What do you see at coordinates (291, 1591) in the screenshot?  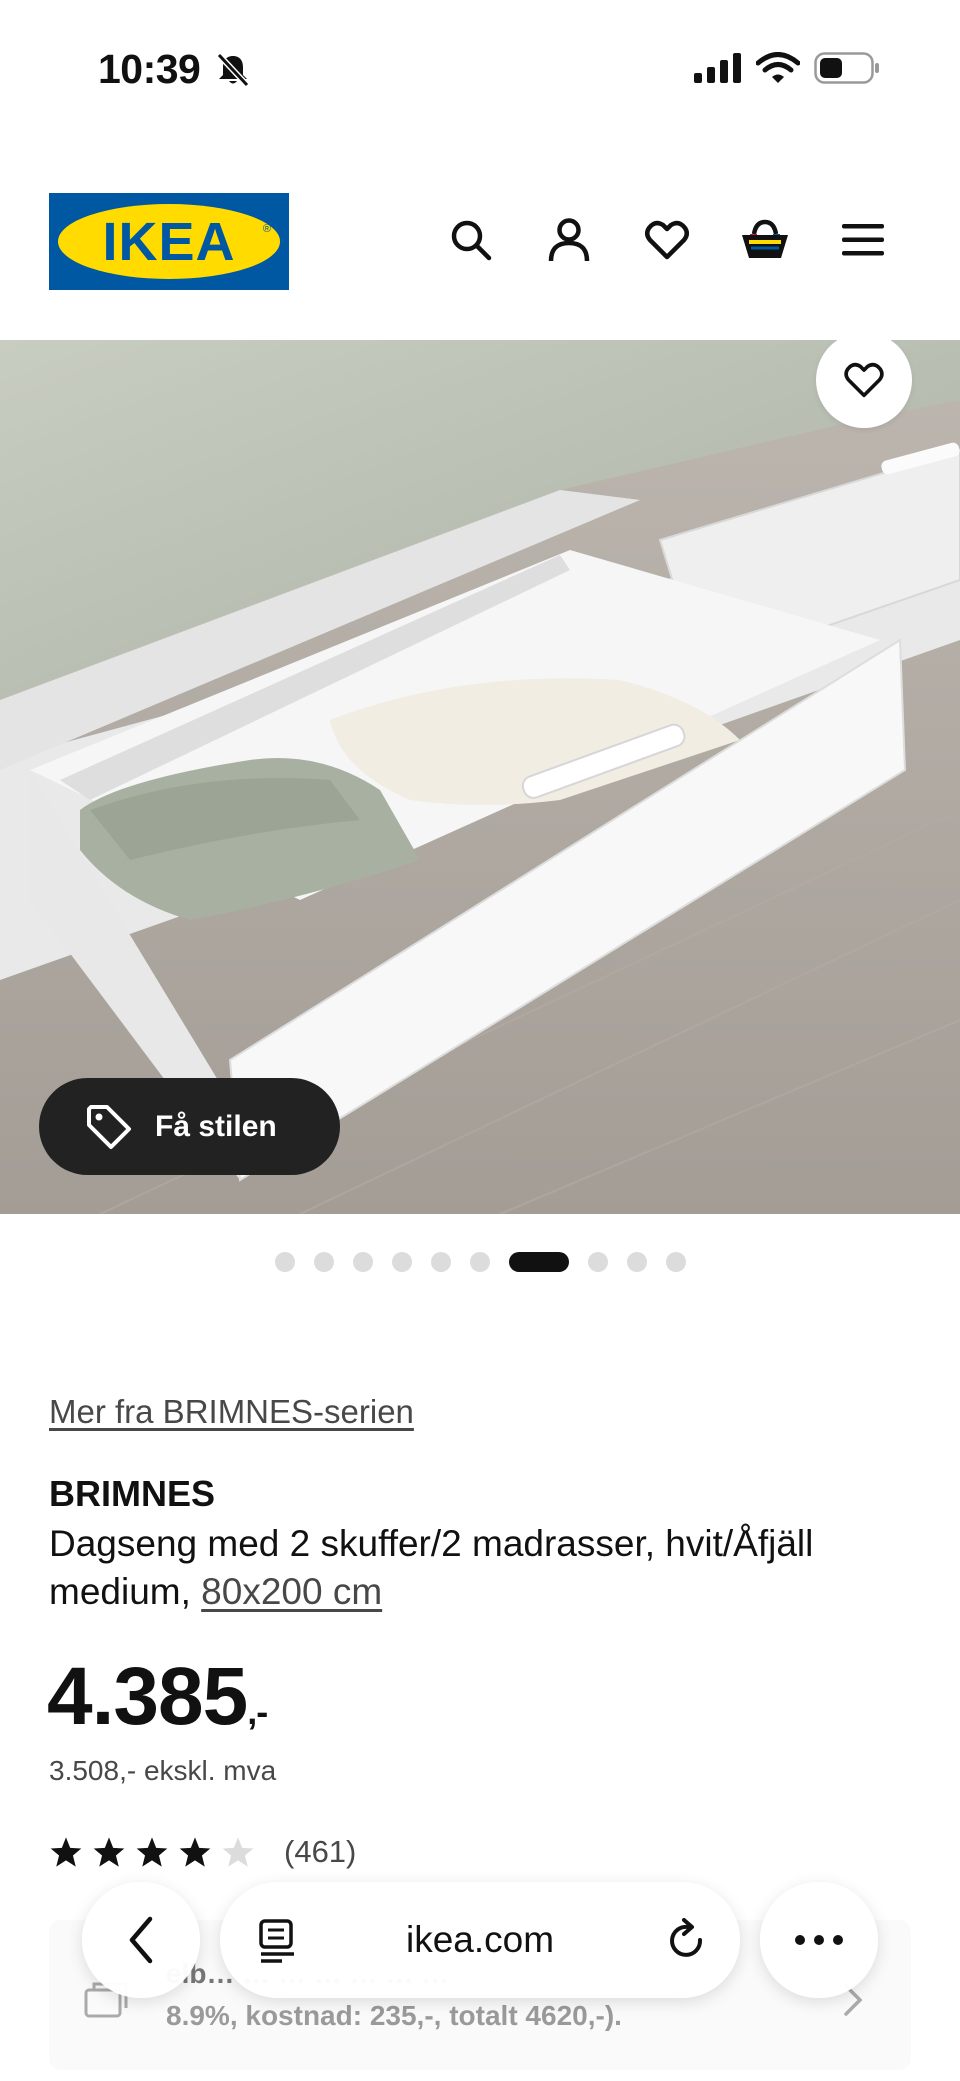 I see `size-link: 80x200 cm` at bounding box center [291, 1591].